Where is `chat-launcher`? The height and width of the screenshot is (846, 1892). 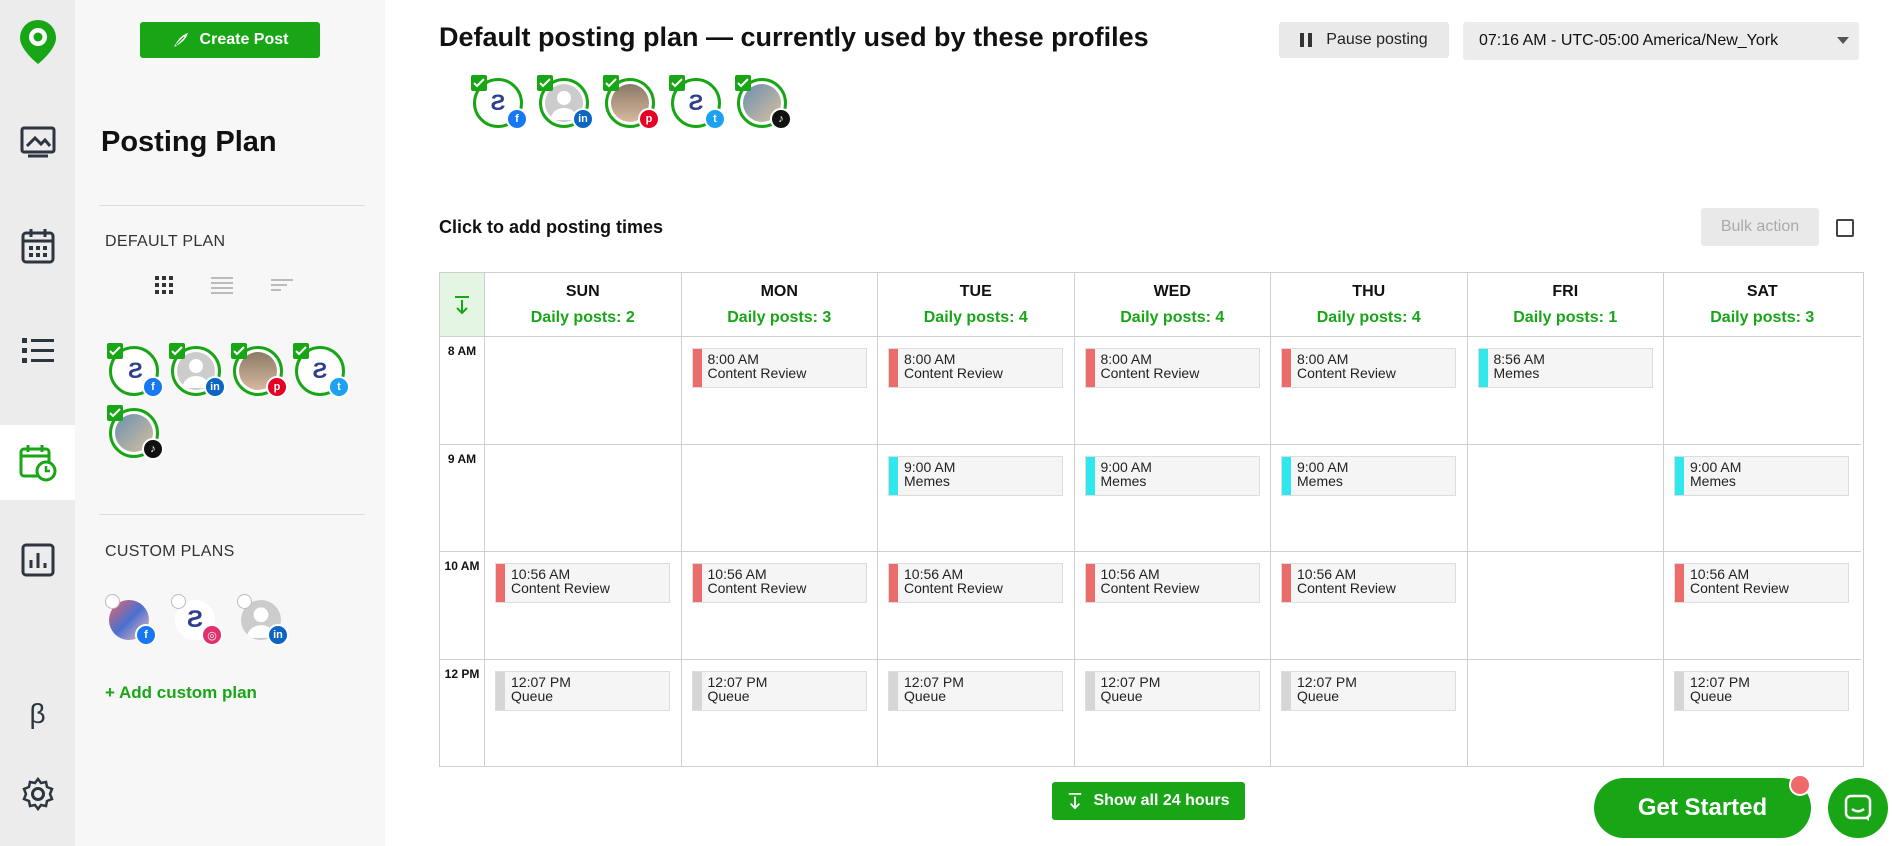
chat-launcher is located at coordinates (1858, 808).